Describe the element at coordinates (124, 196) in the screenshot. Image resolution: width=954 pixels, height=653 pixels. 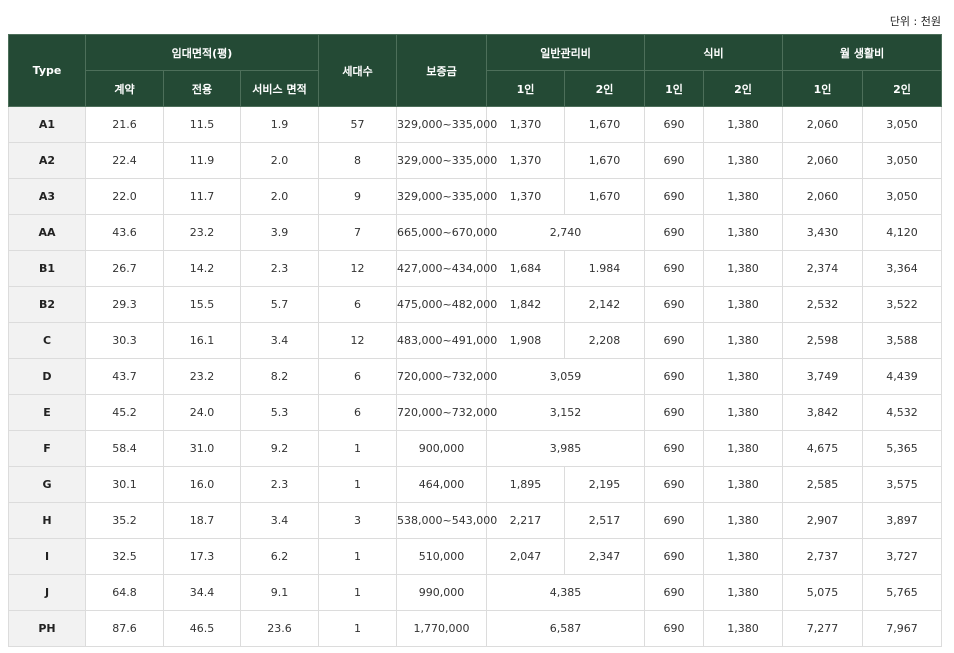
I see `cell-contract: 22.0` at that location.